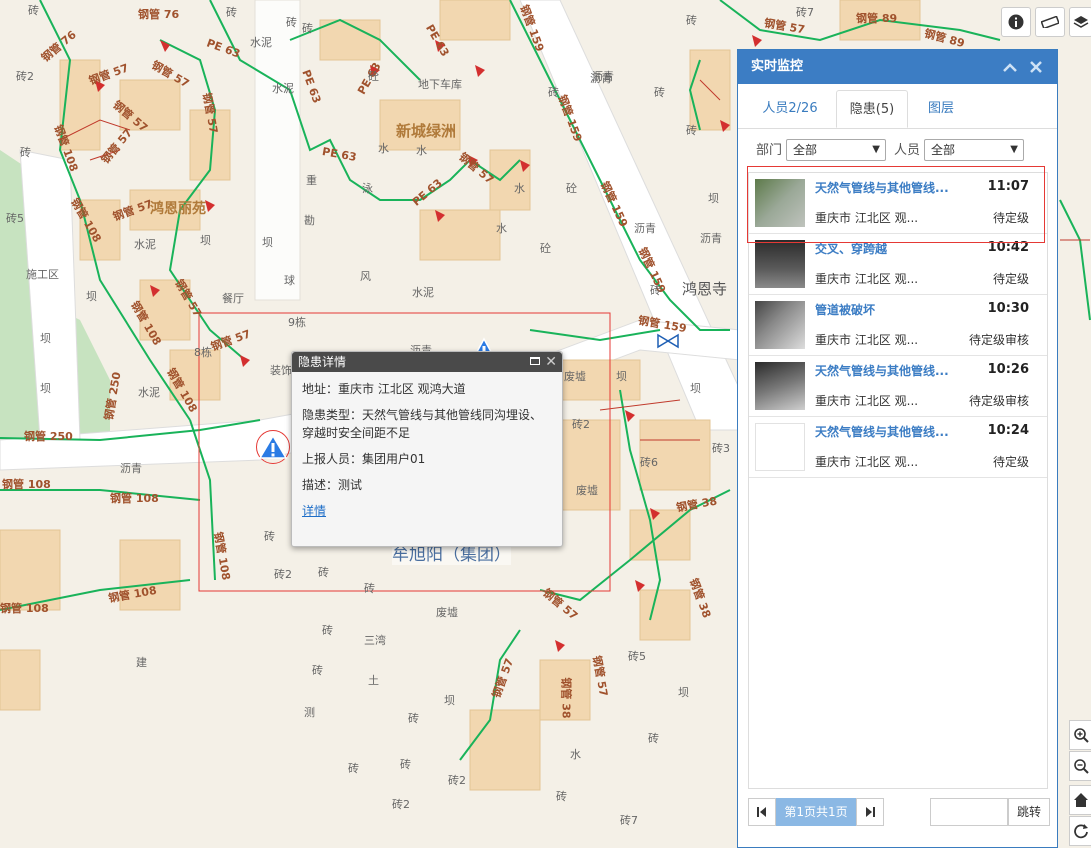  Describe the element at coordinates (427, 459) in the screenshot. I see `popup-reporter-row: 上报人员：集团用户01` at that location.